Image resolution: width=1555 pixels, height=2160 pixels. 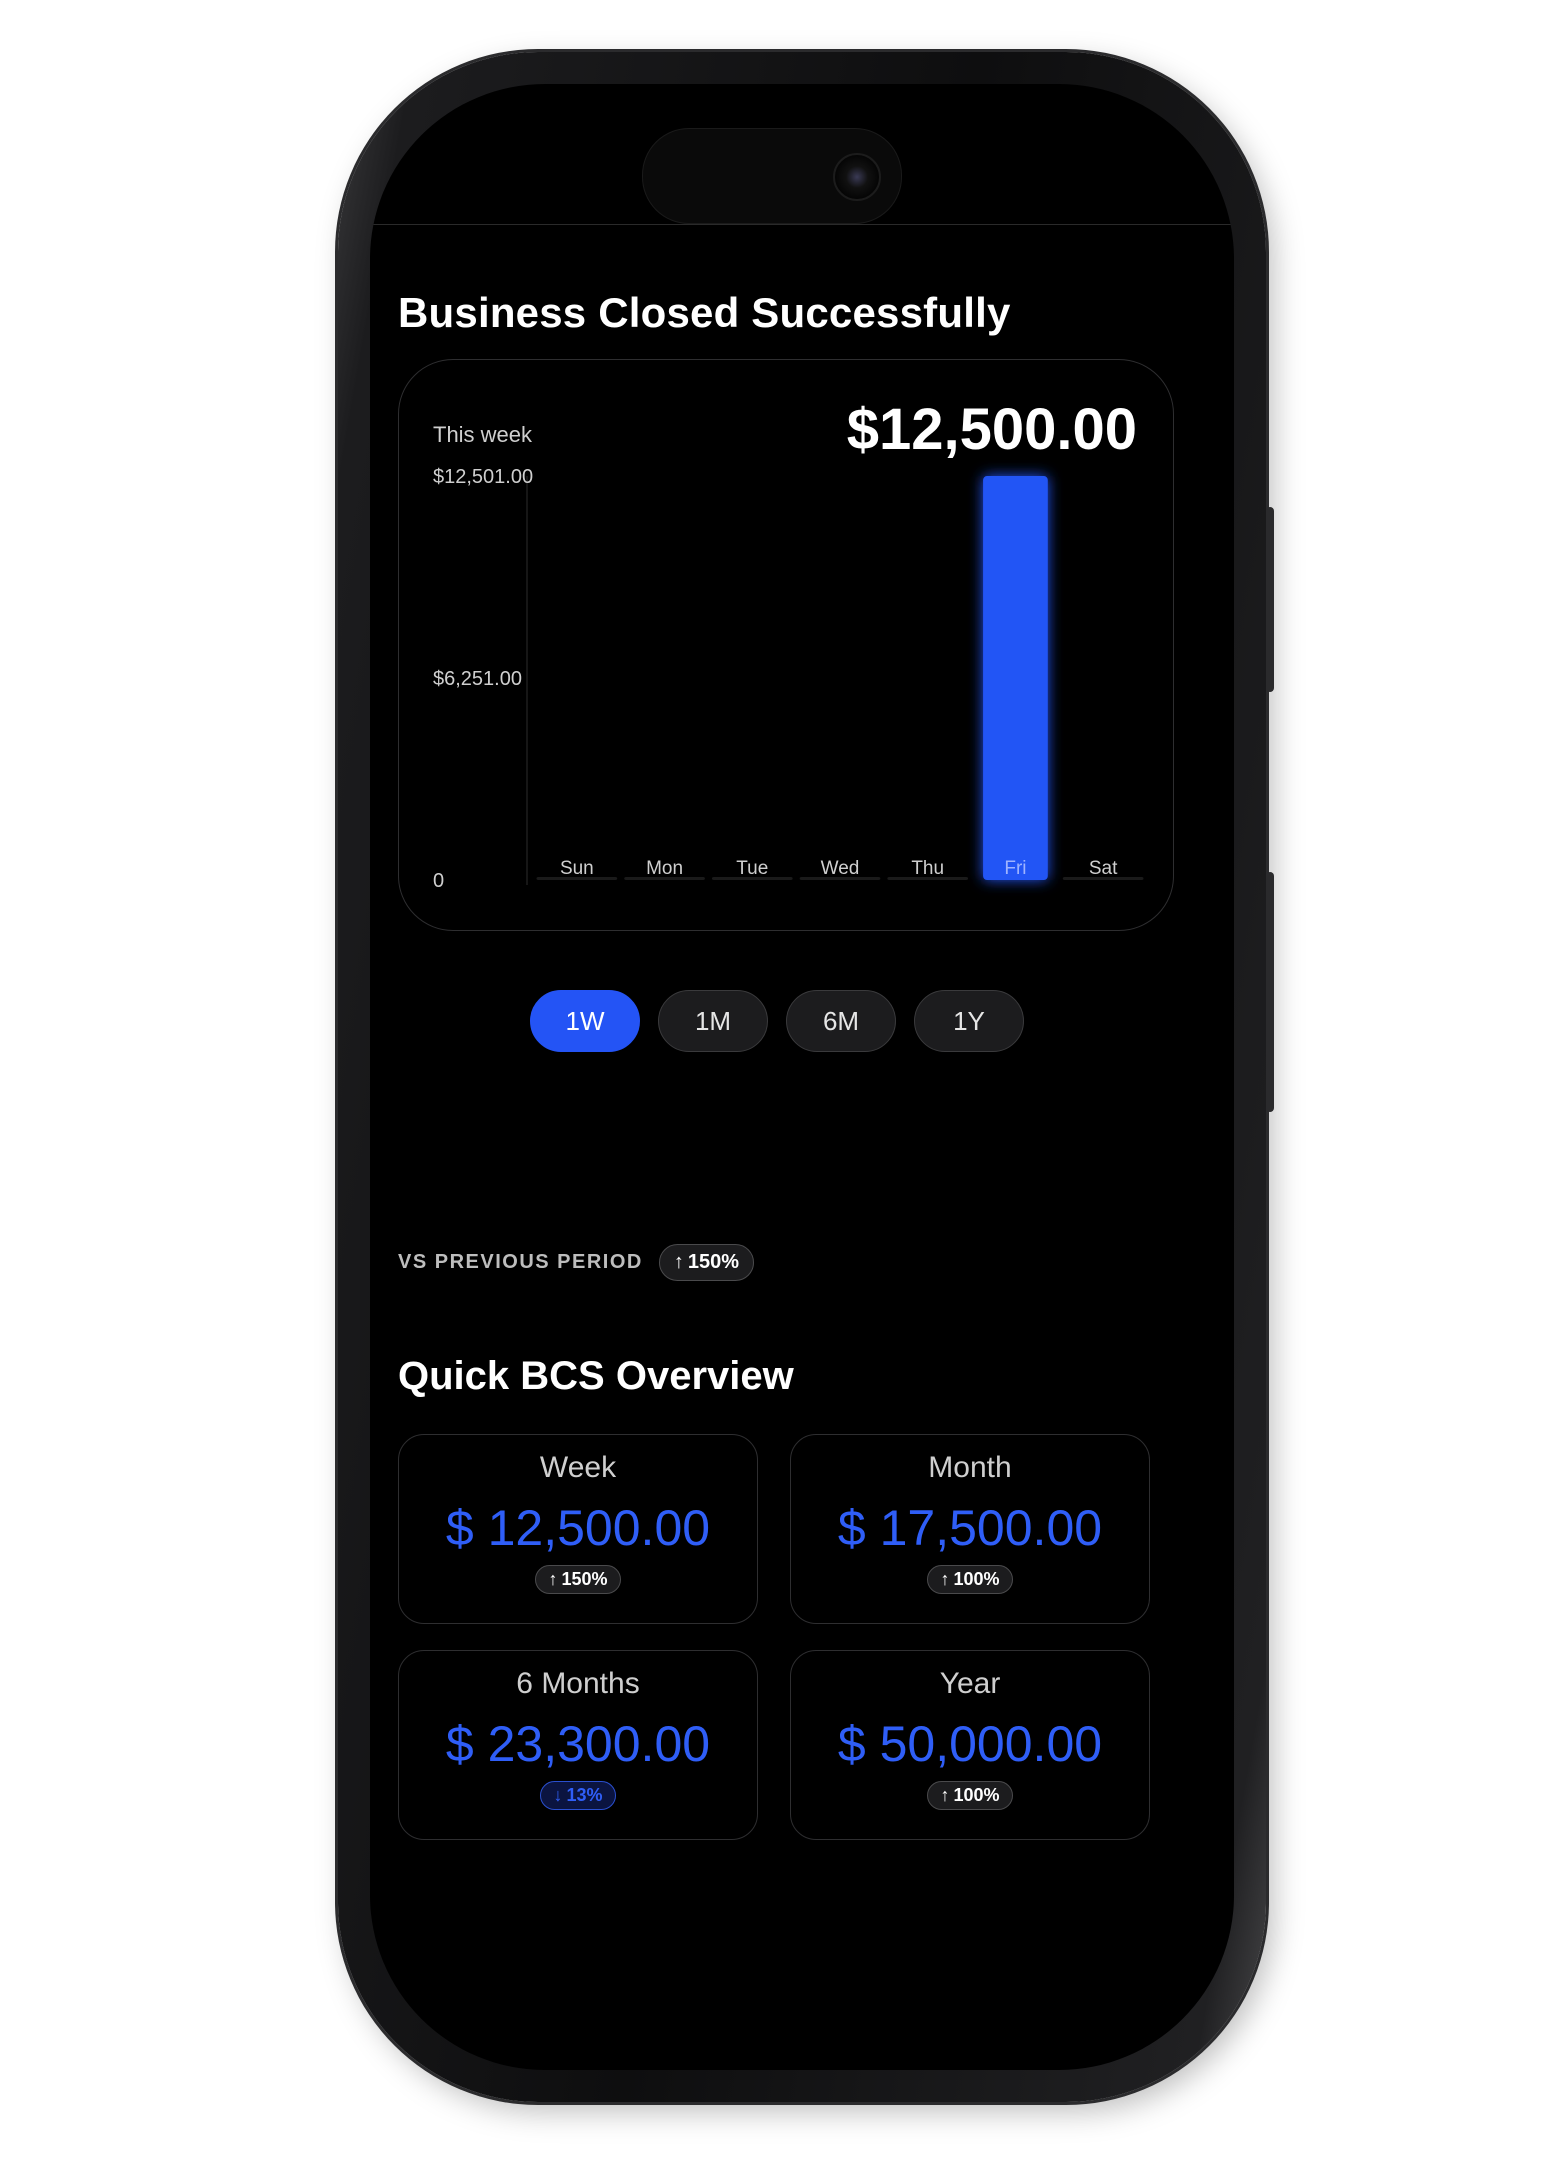 I want to click on change-badge: ↑ 150%, so click(x=578, y=1579).